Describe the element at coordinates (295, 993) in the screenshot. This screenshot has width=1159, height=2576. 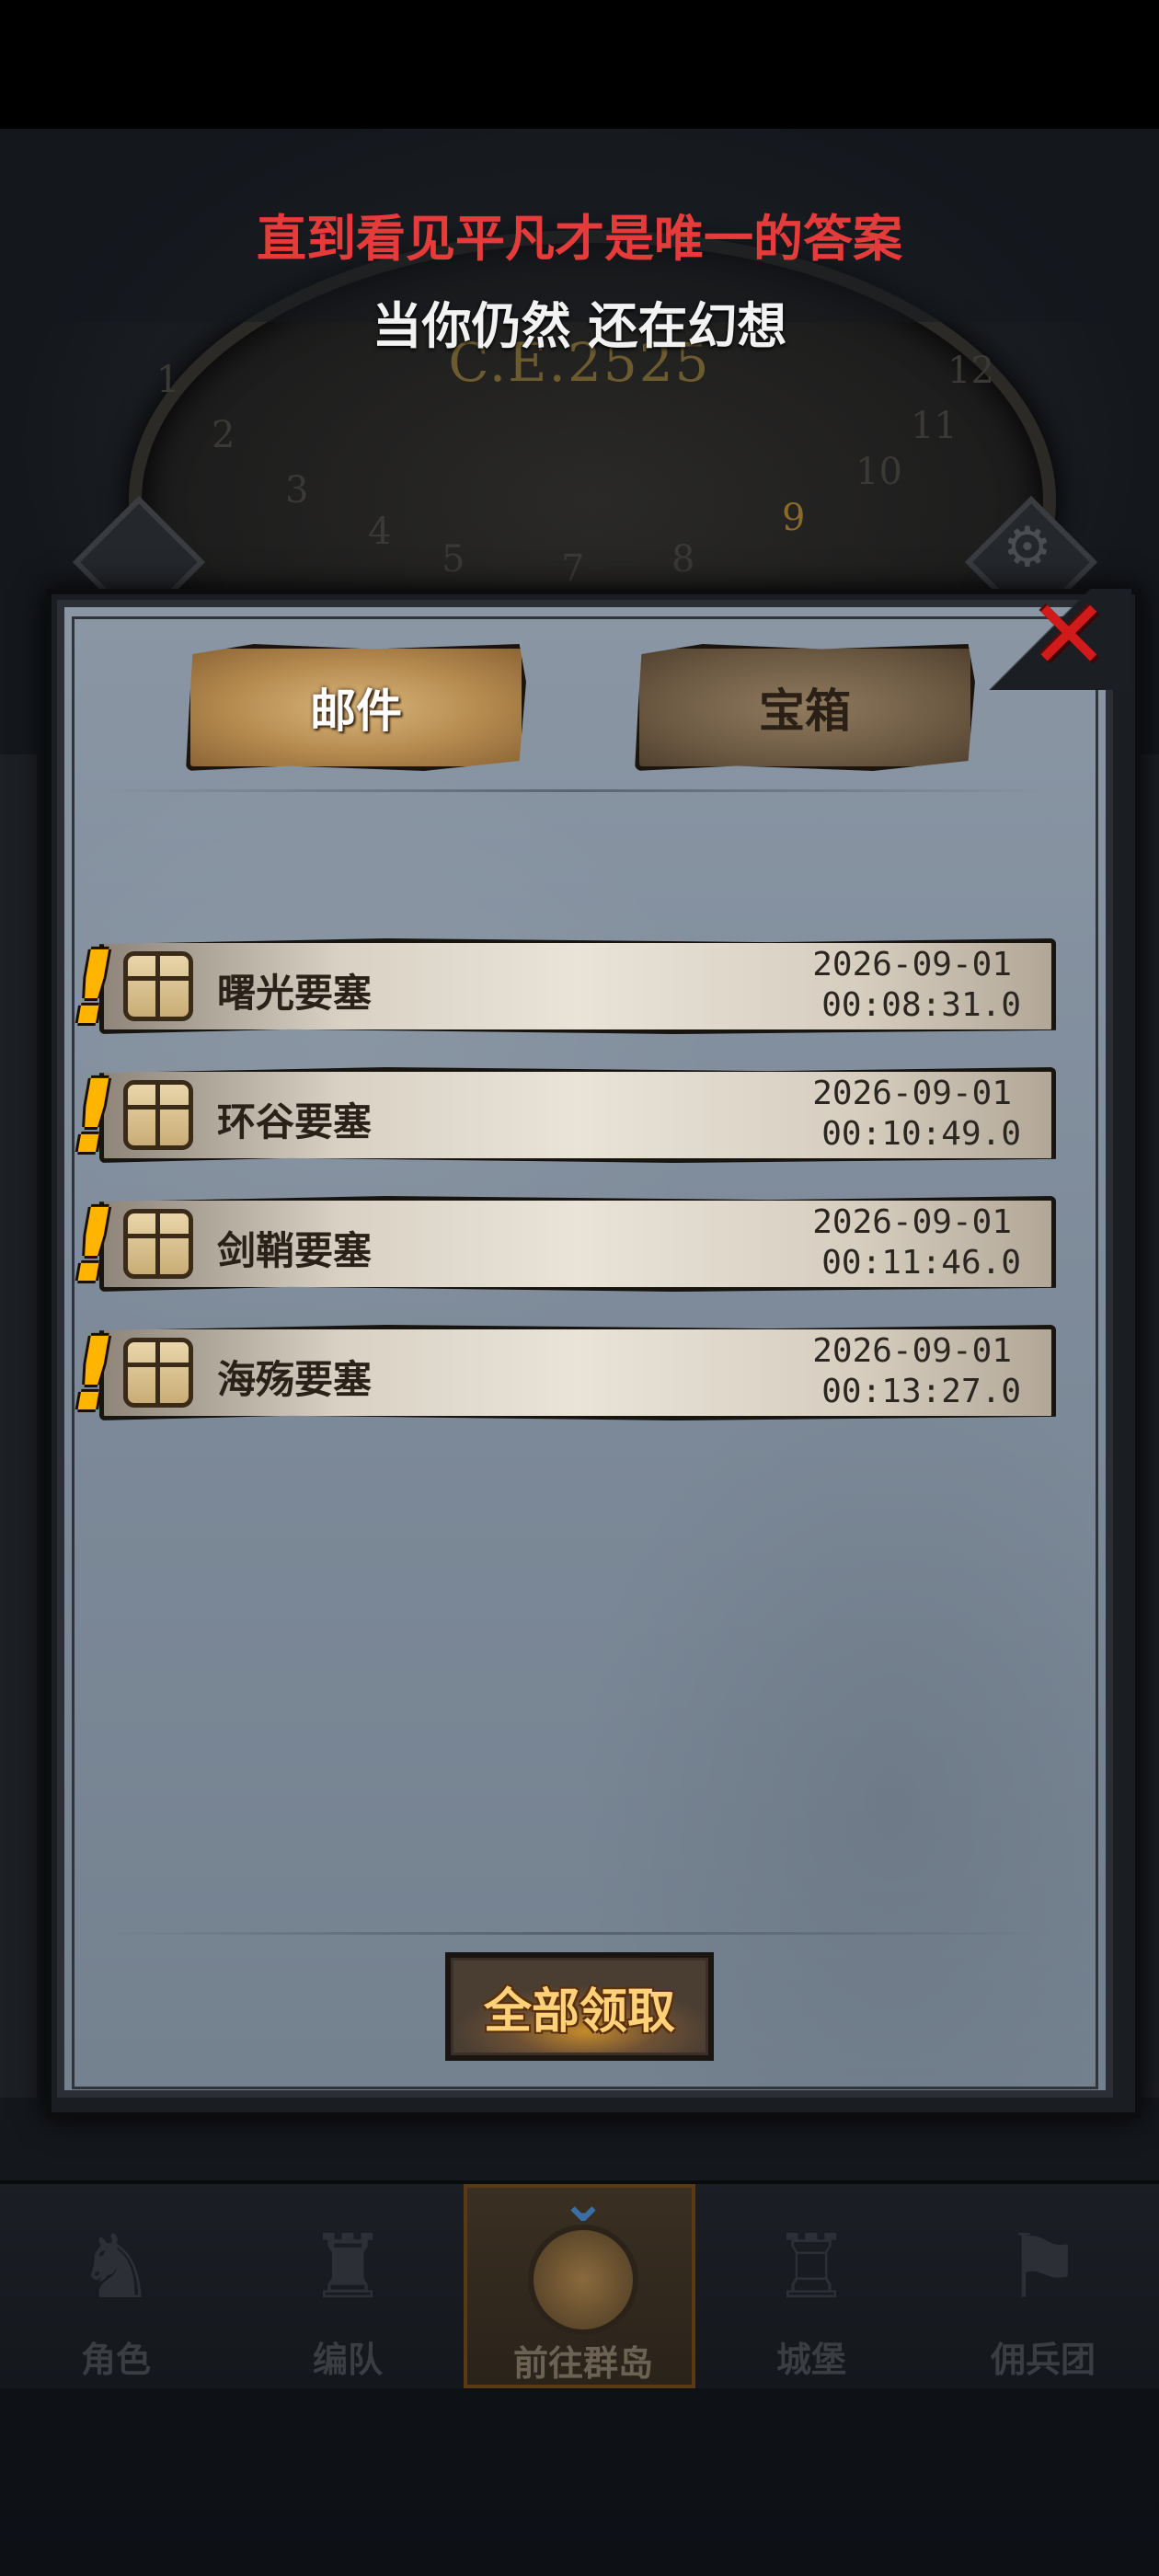
I see `mail-title: 曙光要塞` at that location.